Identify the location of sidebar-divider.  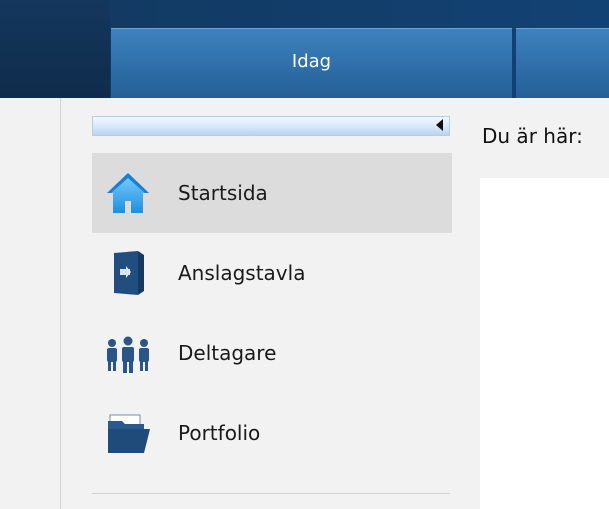
(271, 493).